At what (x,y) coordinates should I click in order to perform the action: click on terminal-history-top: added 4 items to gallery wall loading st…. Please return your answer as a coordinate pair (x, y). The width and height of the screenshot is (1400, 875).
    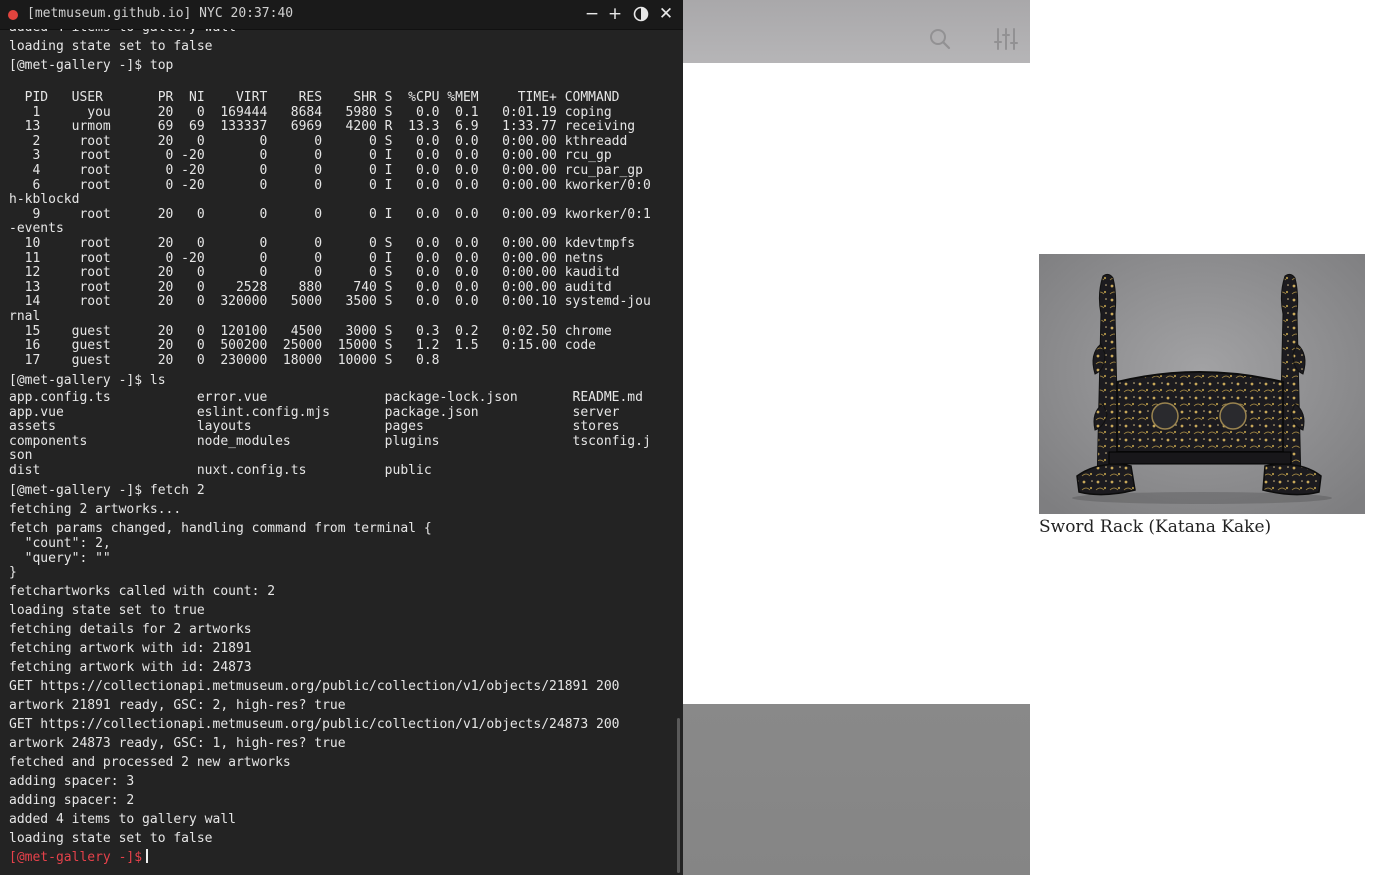
    Looking at the image, I should click on (122, 51).